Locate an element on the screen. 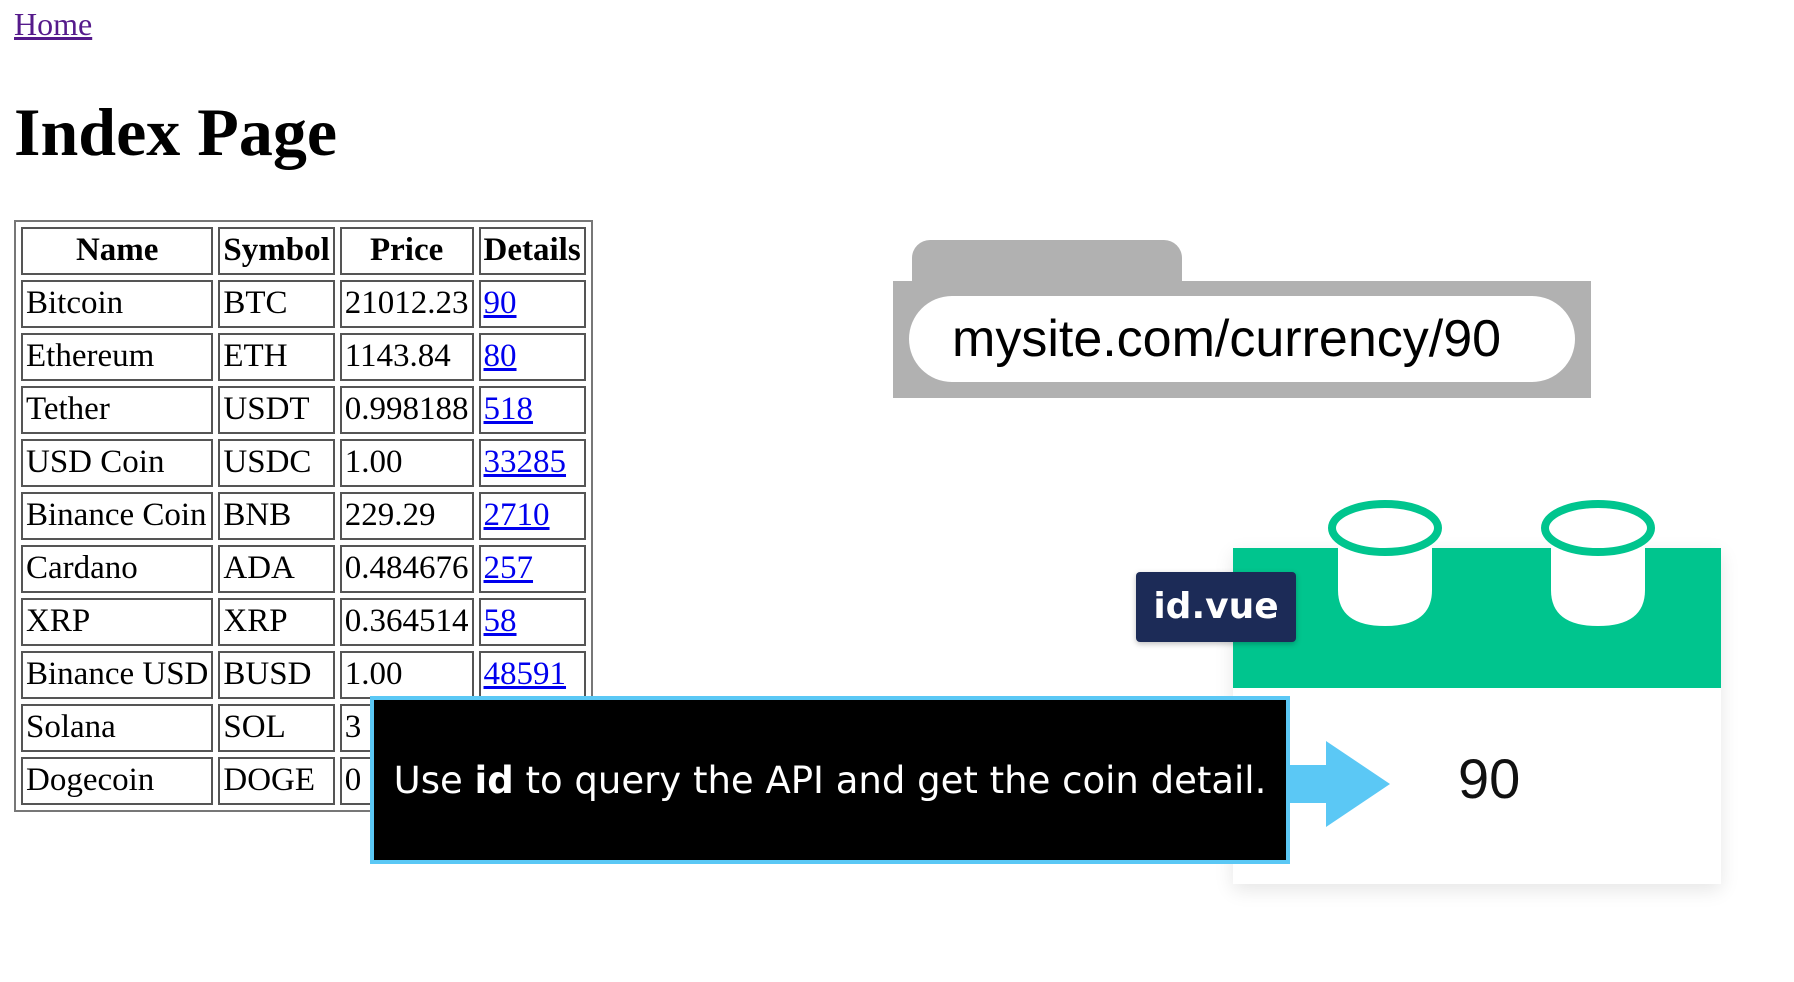 The height and width of the screenshot is (982, 1794). details-link: 80 is located at coordinates (500, 356).